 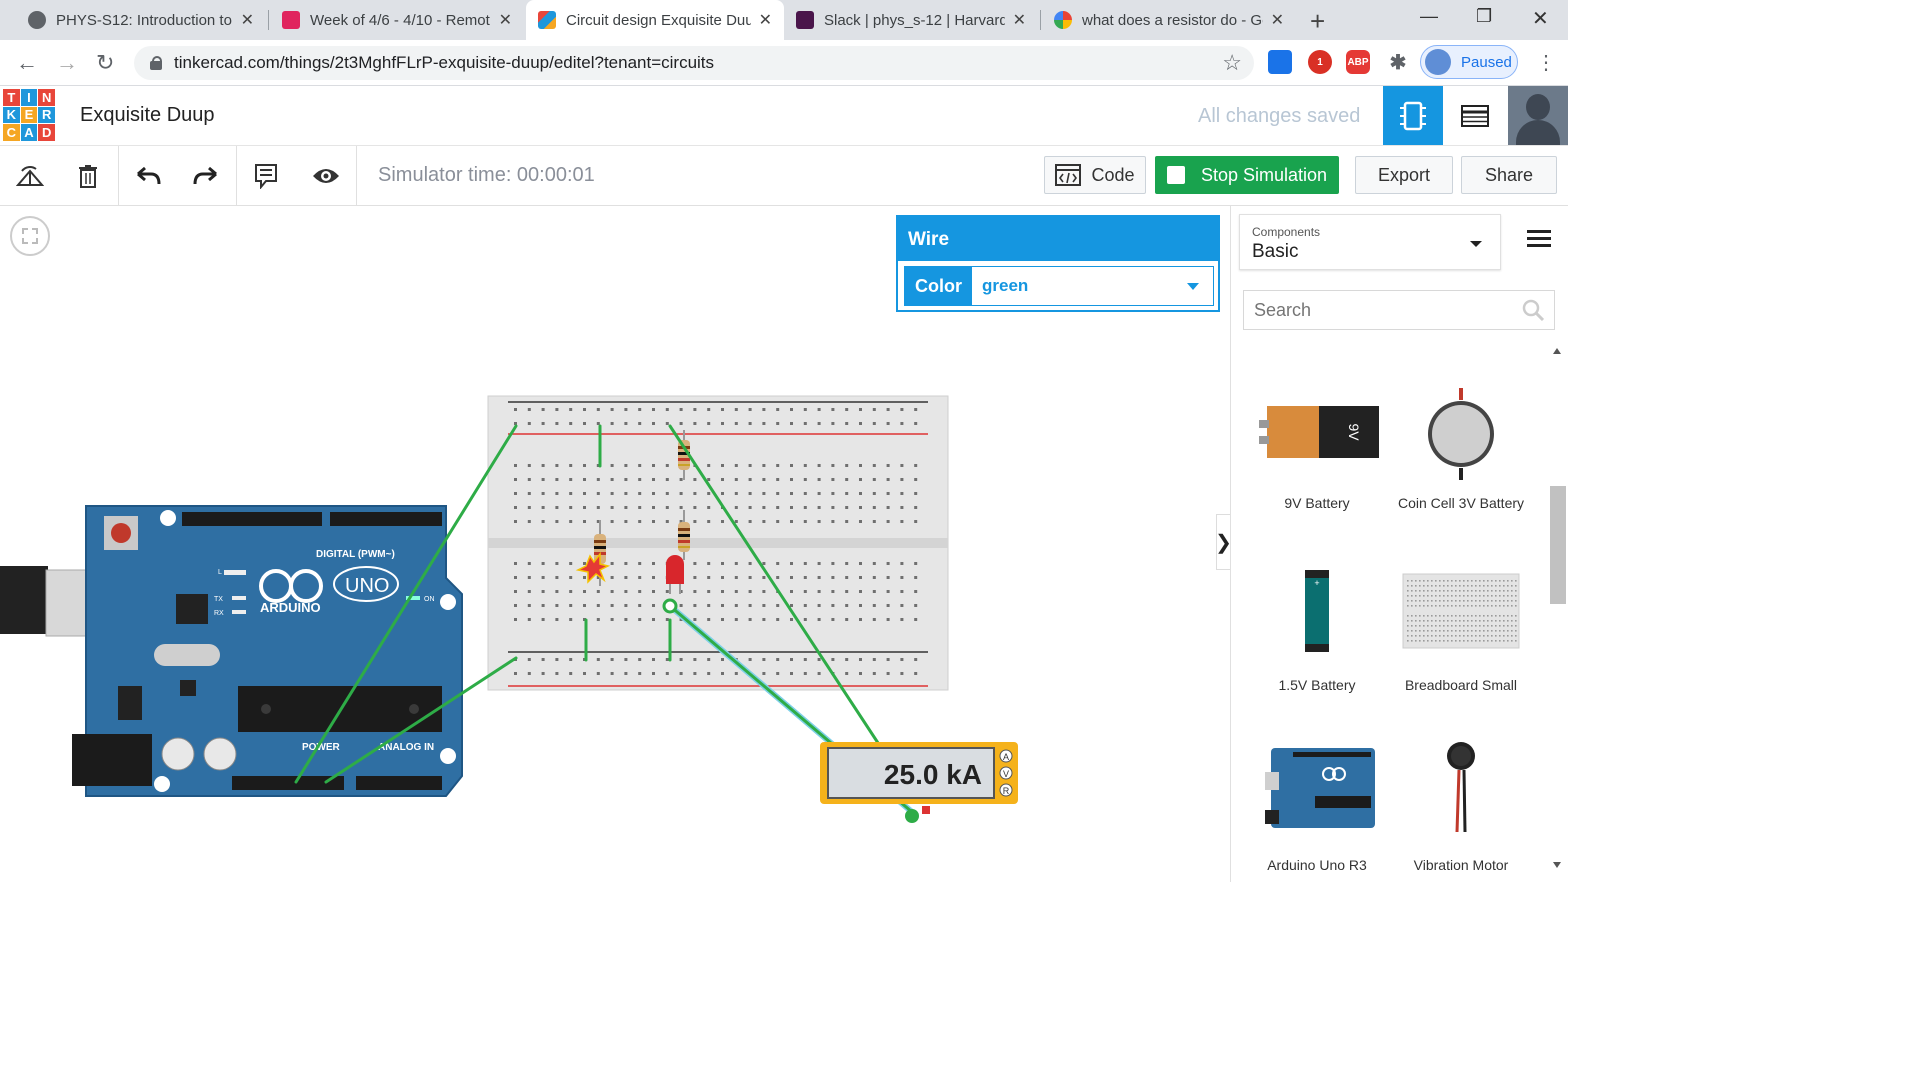 What do you see at coordinates (1247, 175) in the screenshot?
I see `stop-simulation-button: Stop Simulation` at bounding box center [1247, 175].